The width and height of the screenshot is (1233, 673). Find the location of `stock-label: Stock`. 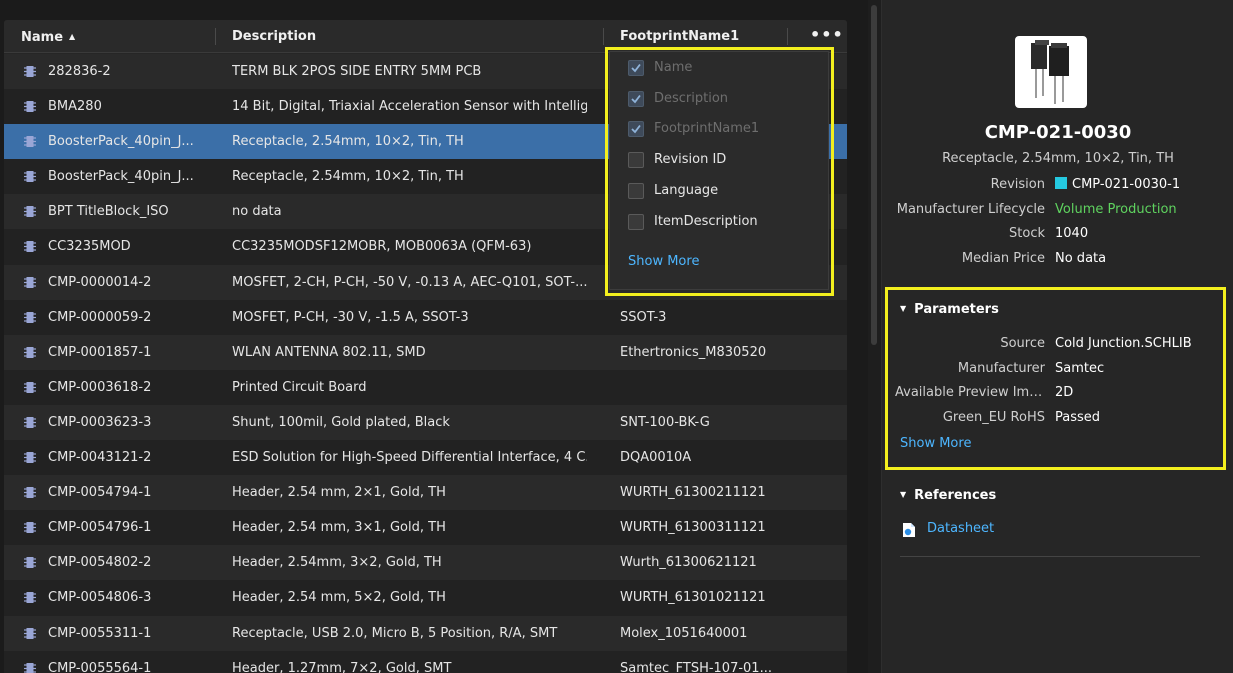

stock-label: Stock is located at coordinates (1027, 233).